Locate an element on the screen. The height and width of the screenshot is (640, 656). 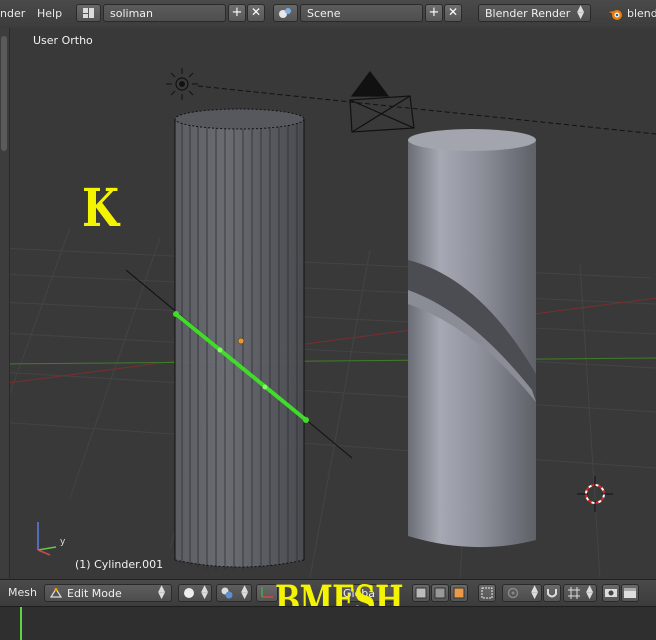
x-axis-line is located at coordinates (333, 340).